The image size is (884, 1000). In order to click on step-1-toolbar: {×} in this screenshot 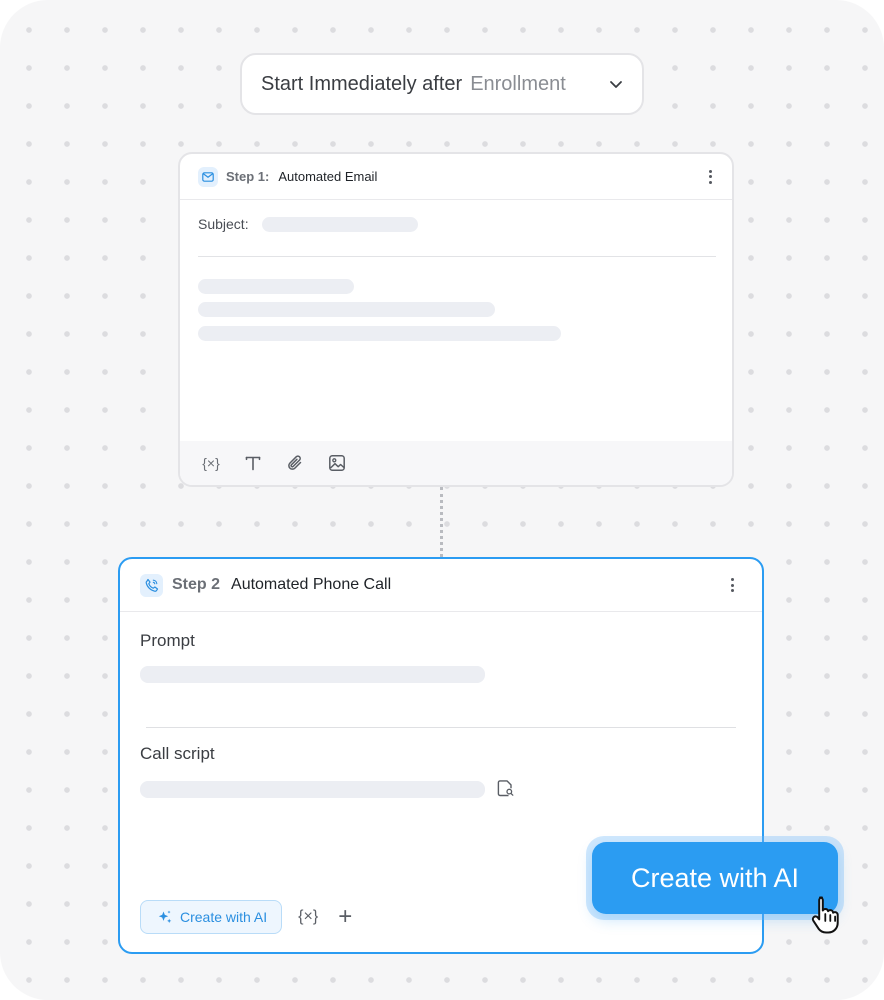, I will do `click(456, 463)`.